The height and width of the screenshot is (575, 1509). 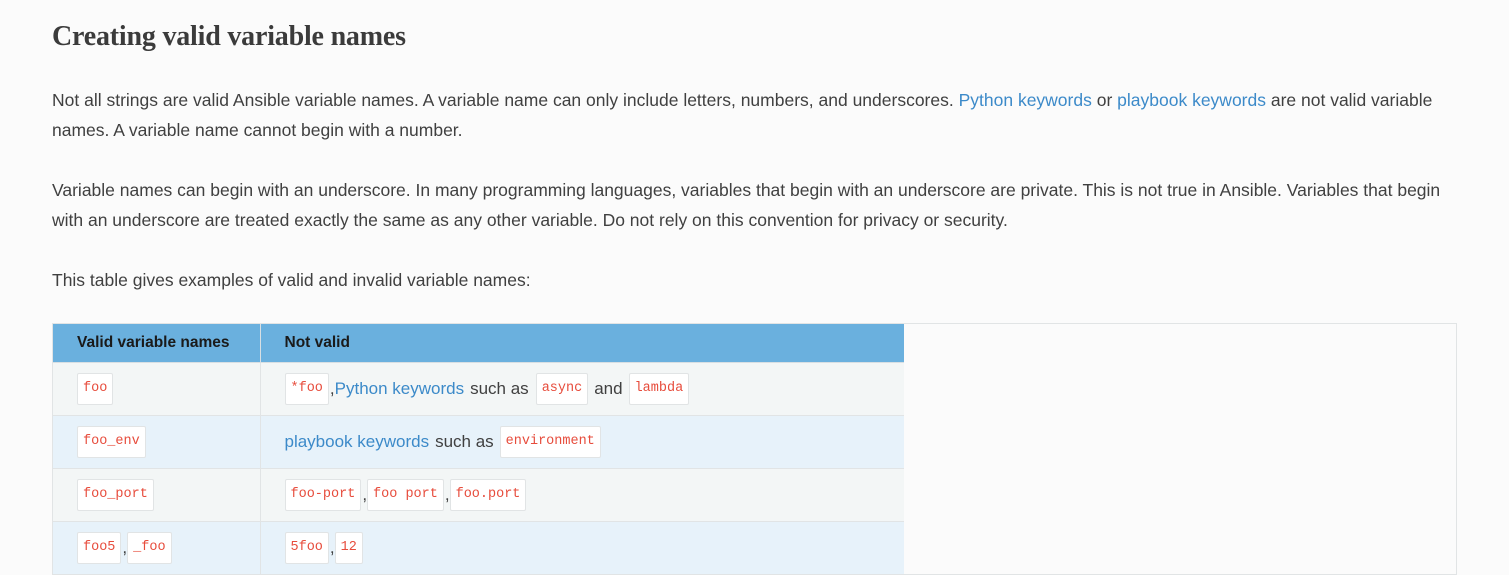 I want to click on code-literal: _foo, so click(x=149, y=547).